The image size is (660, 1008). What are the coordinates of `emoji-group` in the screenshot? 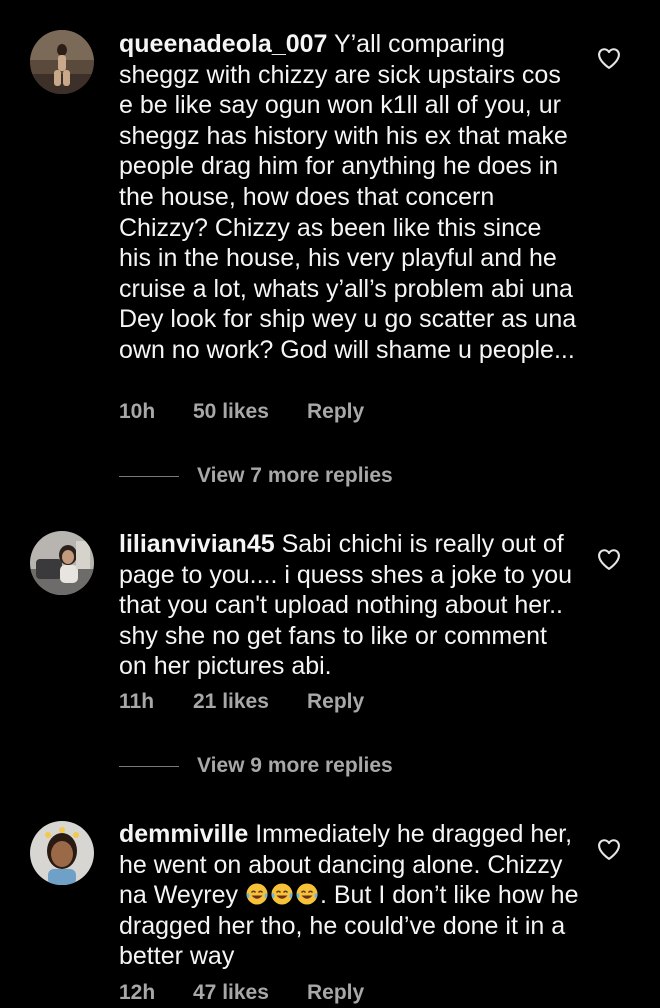 It's located at (282, 895).